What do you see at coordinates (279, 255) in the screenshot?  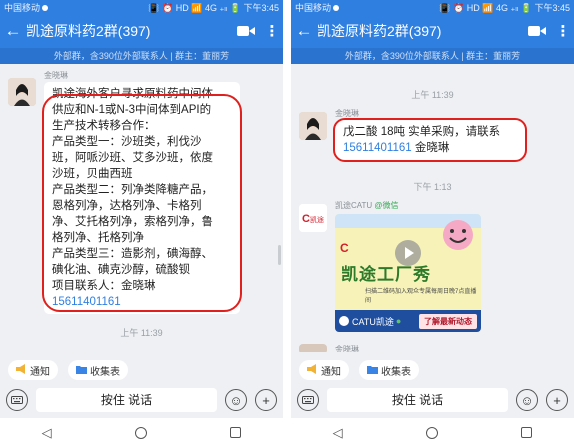 I see `scroll-indicator` at bounding box center [279, 255].